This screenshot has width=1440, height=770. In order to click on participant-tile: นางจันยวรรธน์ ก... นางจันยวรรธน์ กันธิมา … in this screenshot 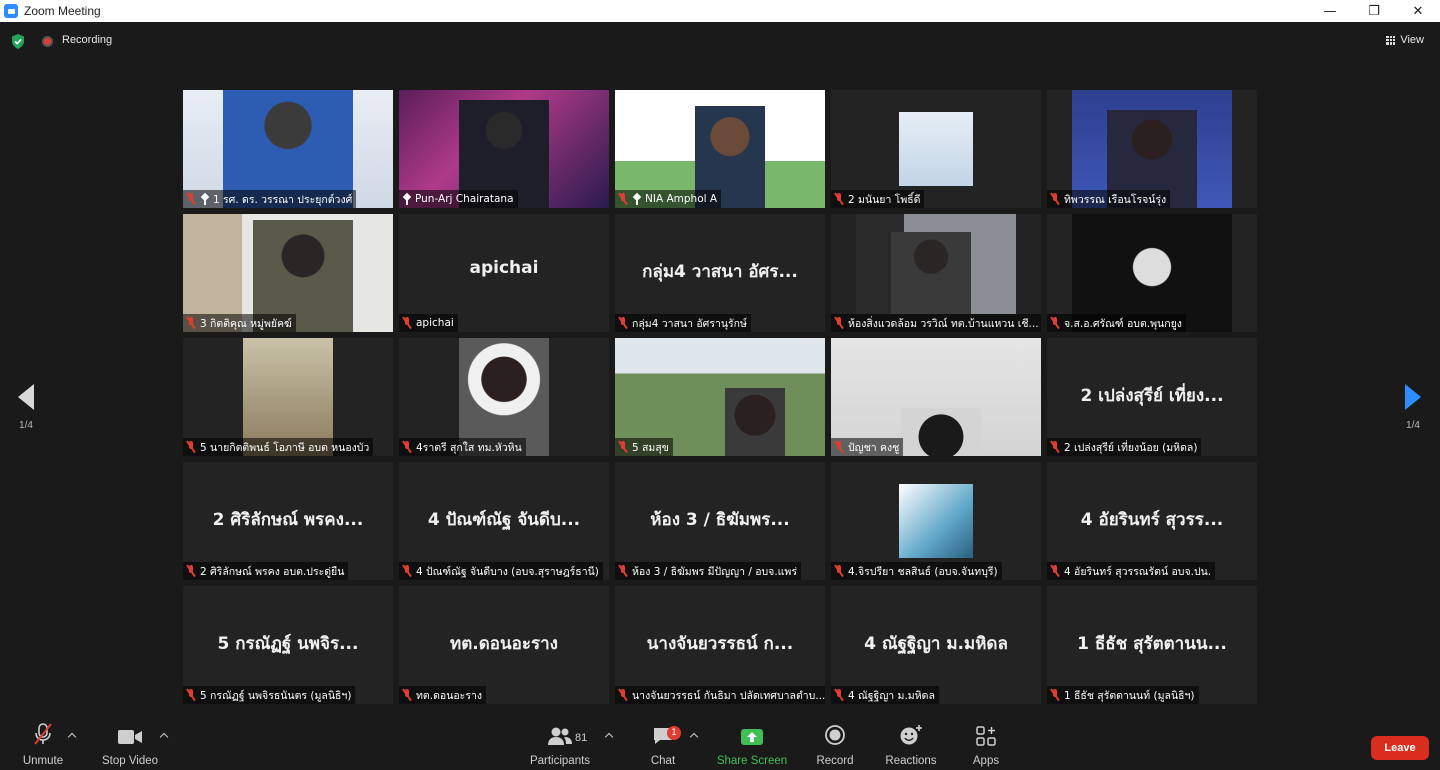, I will do `click(720, 645)`.